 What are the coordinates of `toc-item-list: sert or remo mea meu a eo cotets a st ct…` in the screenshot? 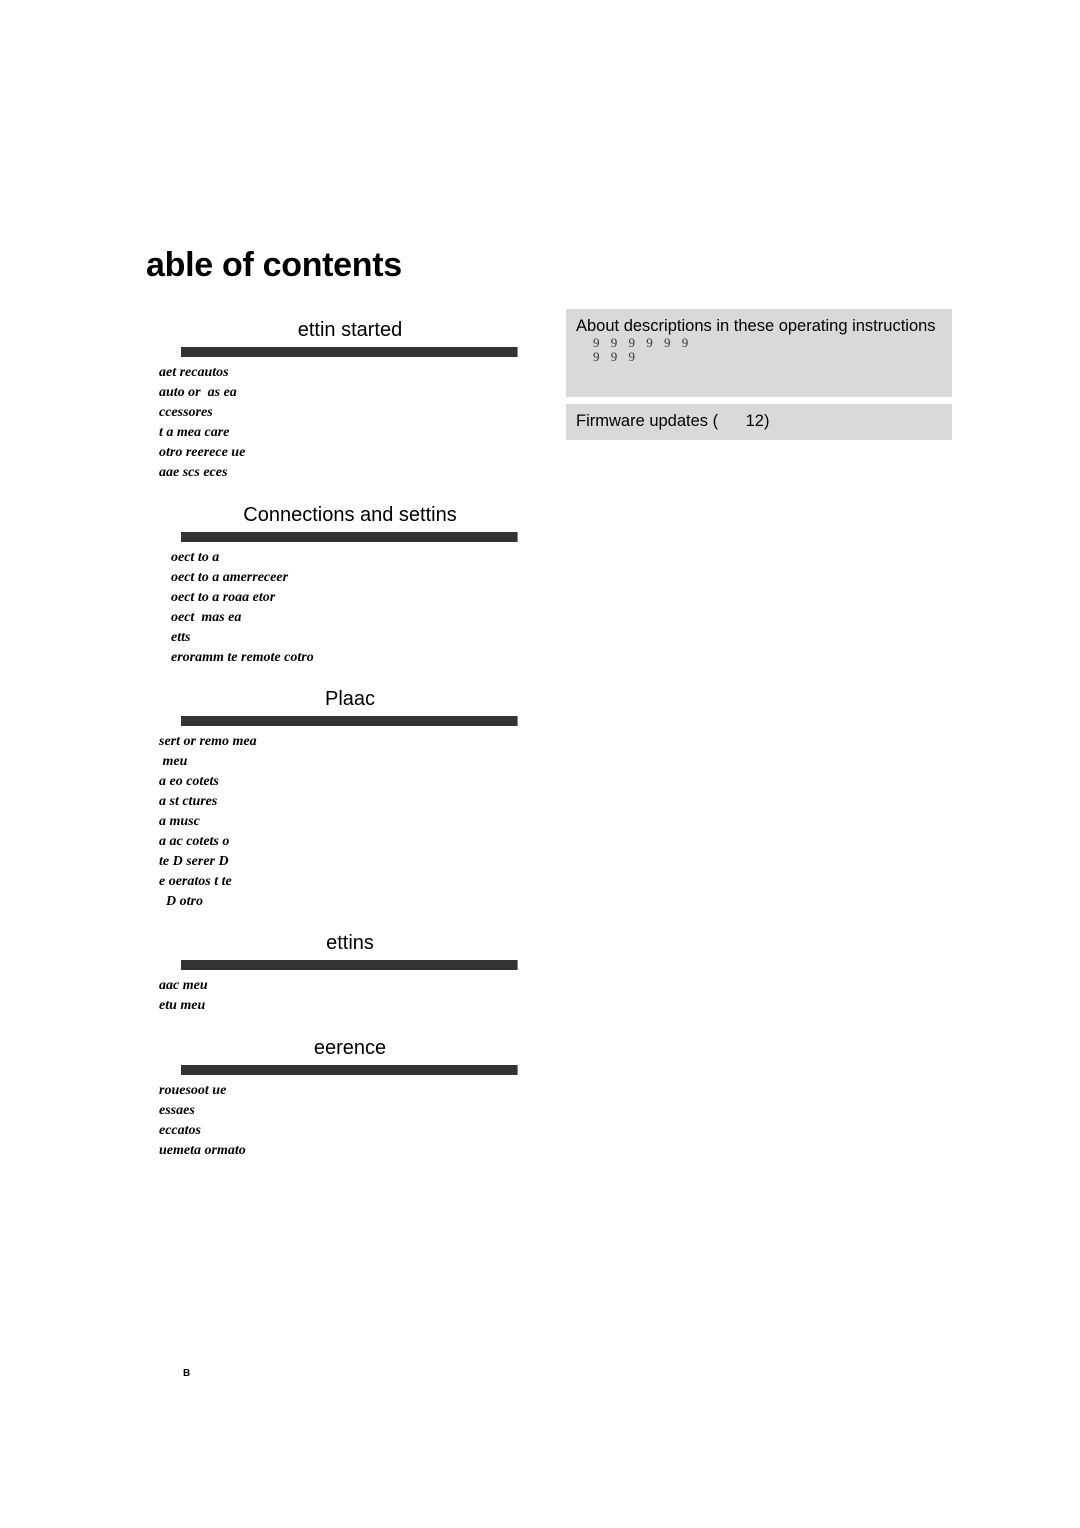 It's located at (338, 822).